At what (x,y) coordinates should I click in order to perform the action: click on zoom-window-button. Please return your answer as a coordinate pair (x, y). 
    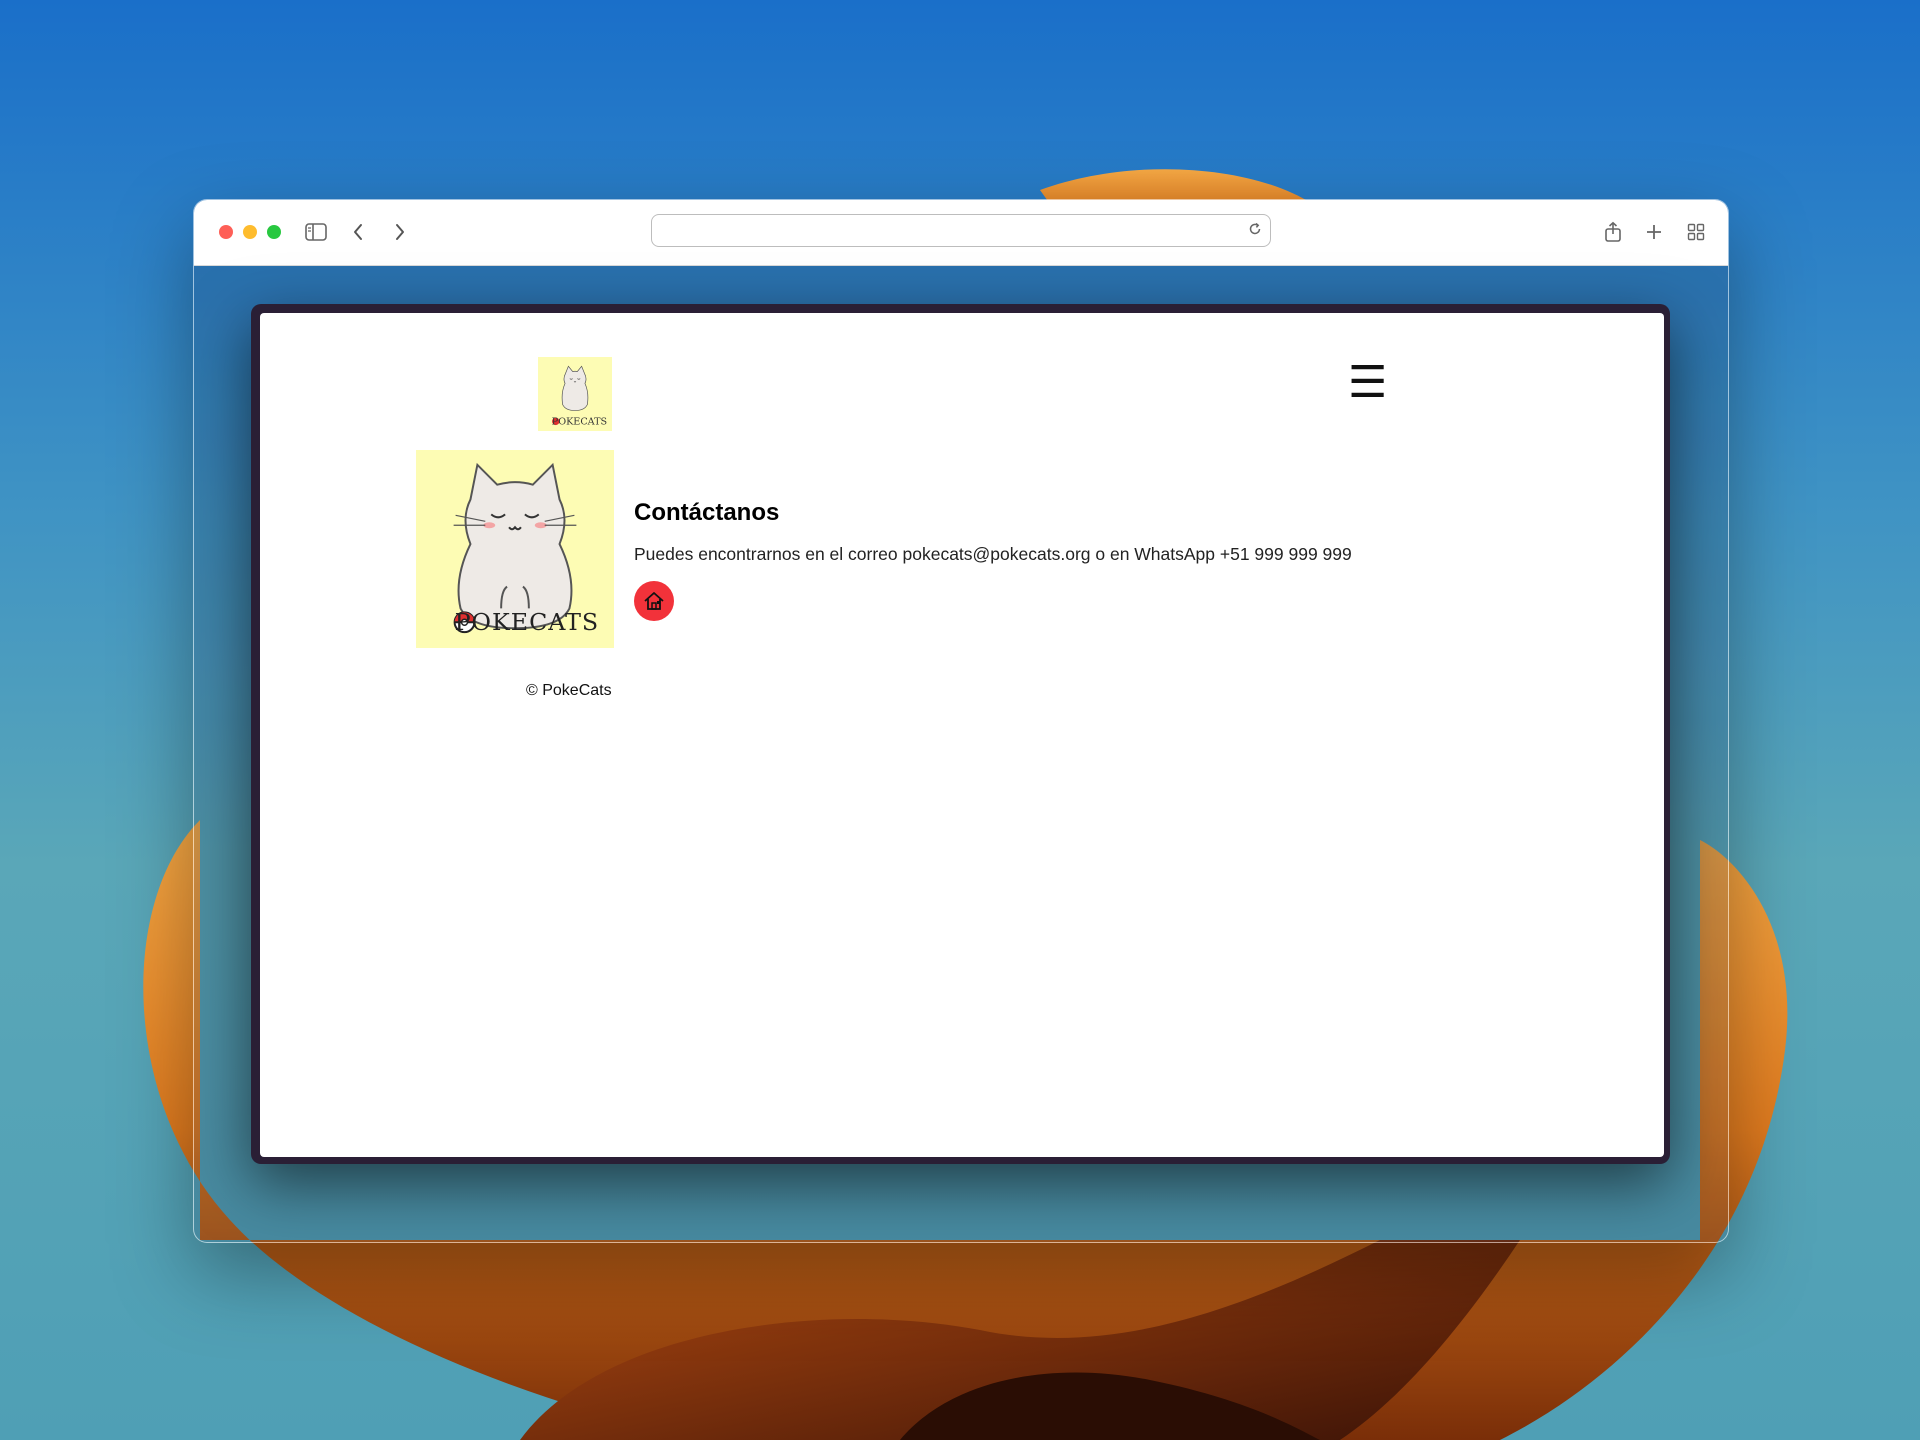
    Looking at the image, I should click on (274, 232).